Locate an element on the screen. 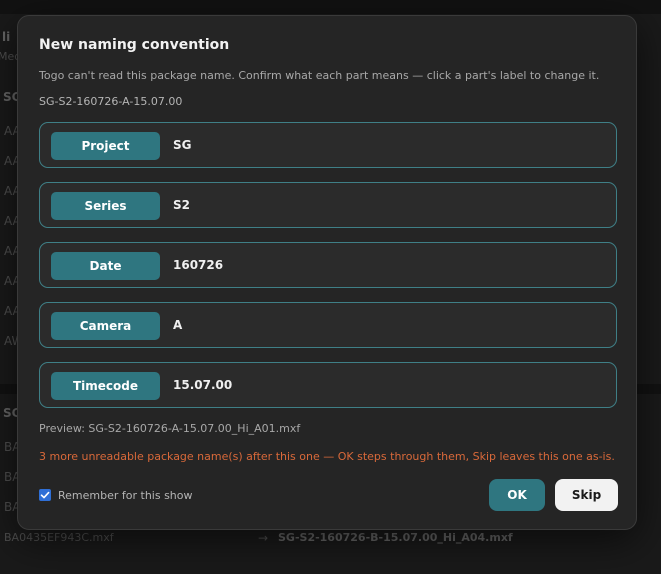  part-row-project: Project SG is located at coordinates (328, 145).